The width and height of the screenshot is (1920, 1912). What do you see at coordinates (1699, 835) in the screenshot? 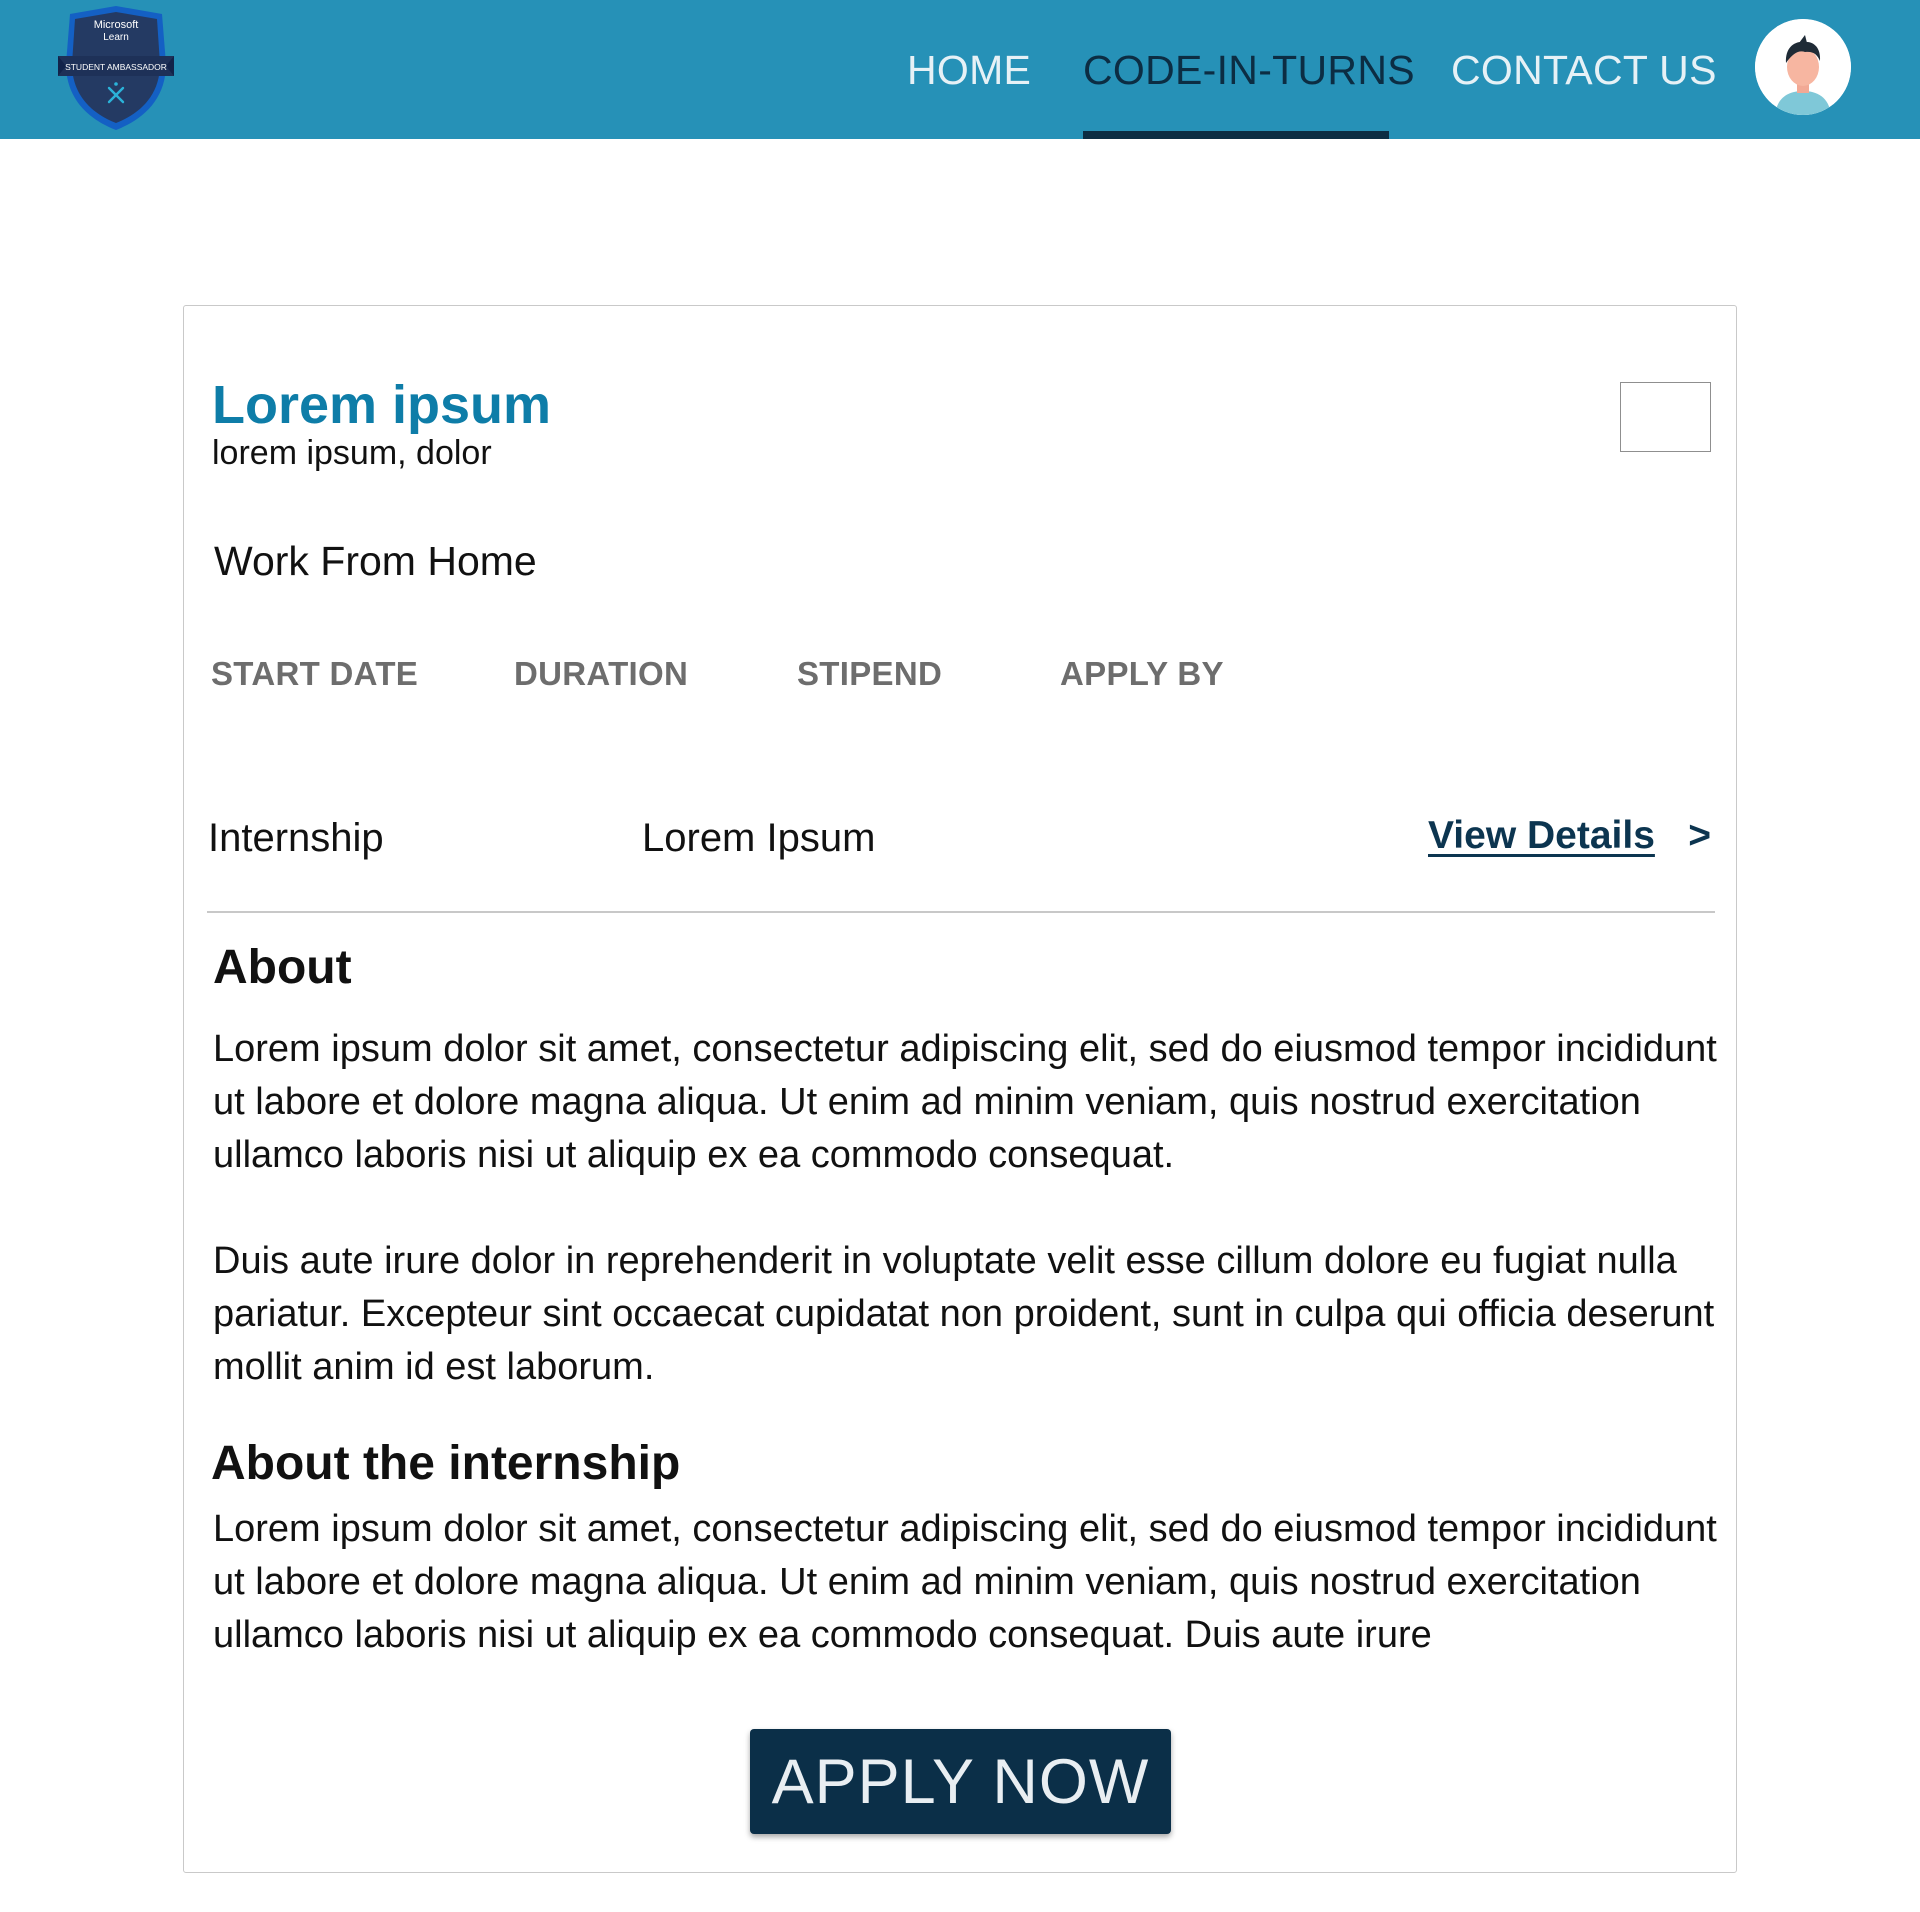
I see `chevron-right-icon: >` at bounding box center [1699, 835].